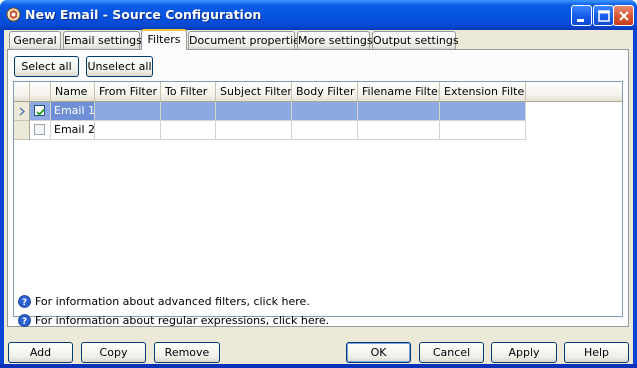 This screenshot has width=637, height=368. I want to click on tab-label: Filters, so click(164, 39).